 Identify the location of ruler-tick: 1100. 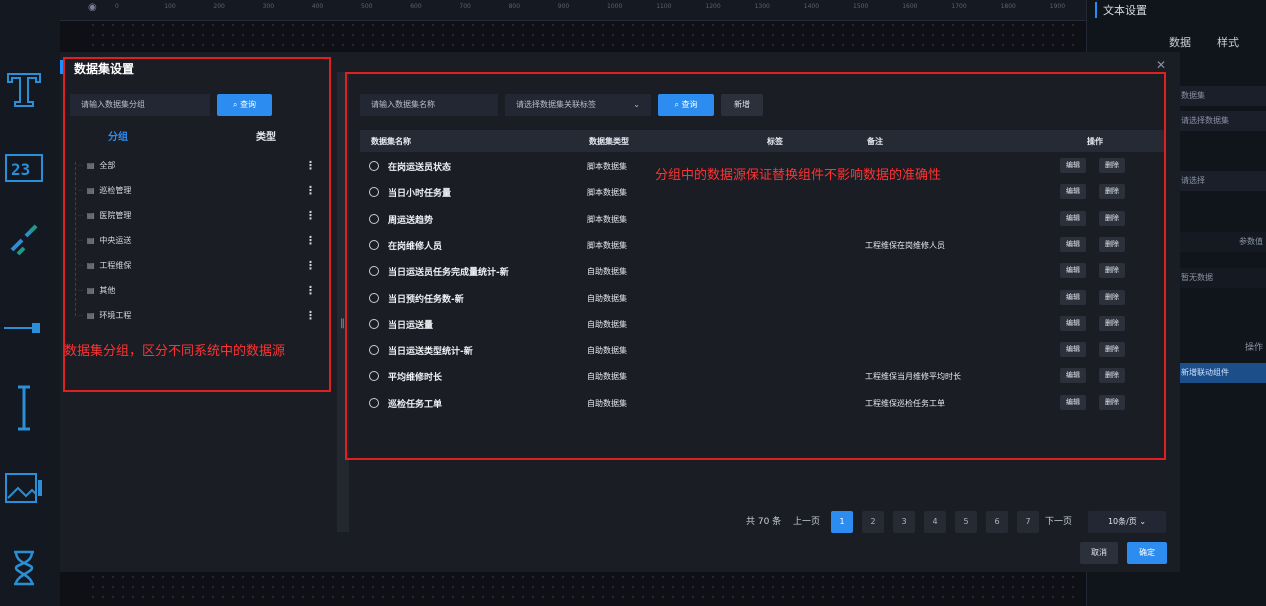
(664, 6).